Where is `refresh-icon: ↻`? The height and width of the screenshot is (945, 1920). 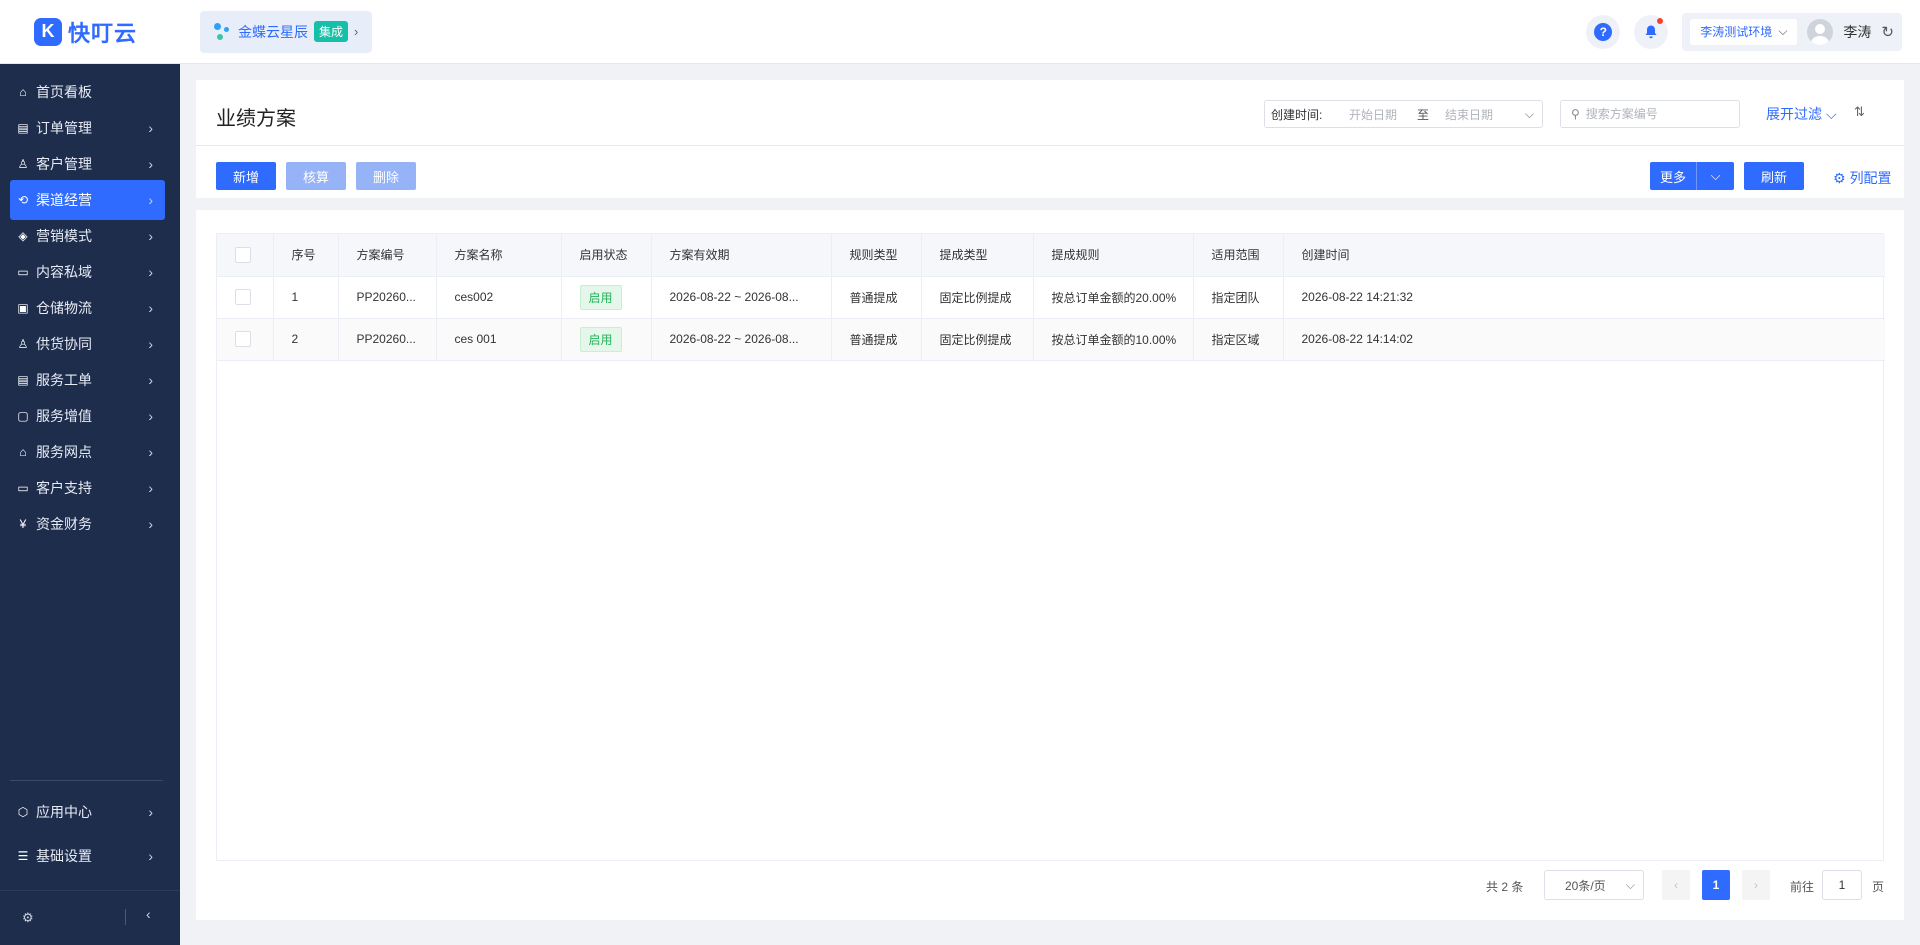
refresh-icon: ↻ is located at coordinates (1887, 32).